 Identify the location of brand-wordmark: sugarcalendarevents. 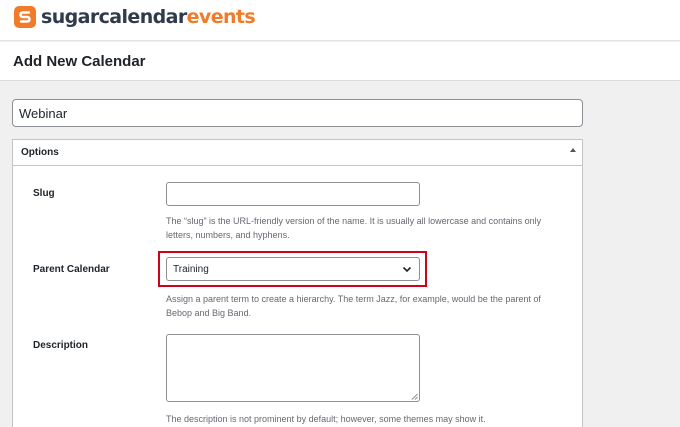
(148, 17).